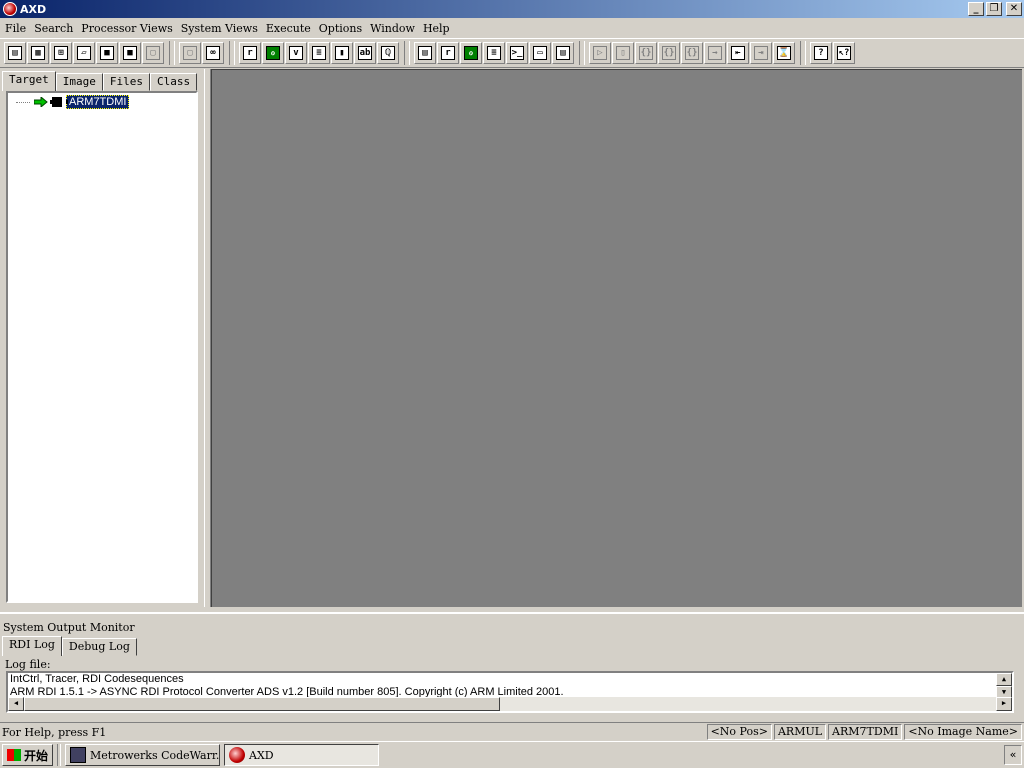  I want to click on axd-app-icon, so click(10, 9).